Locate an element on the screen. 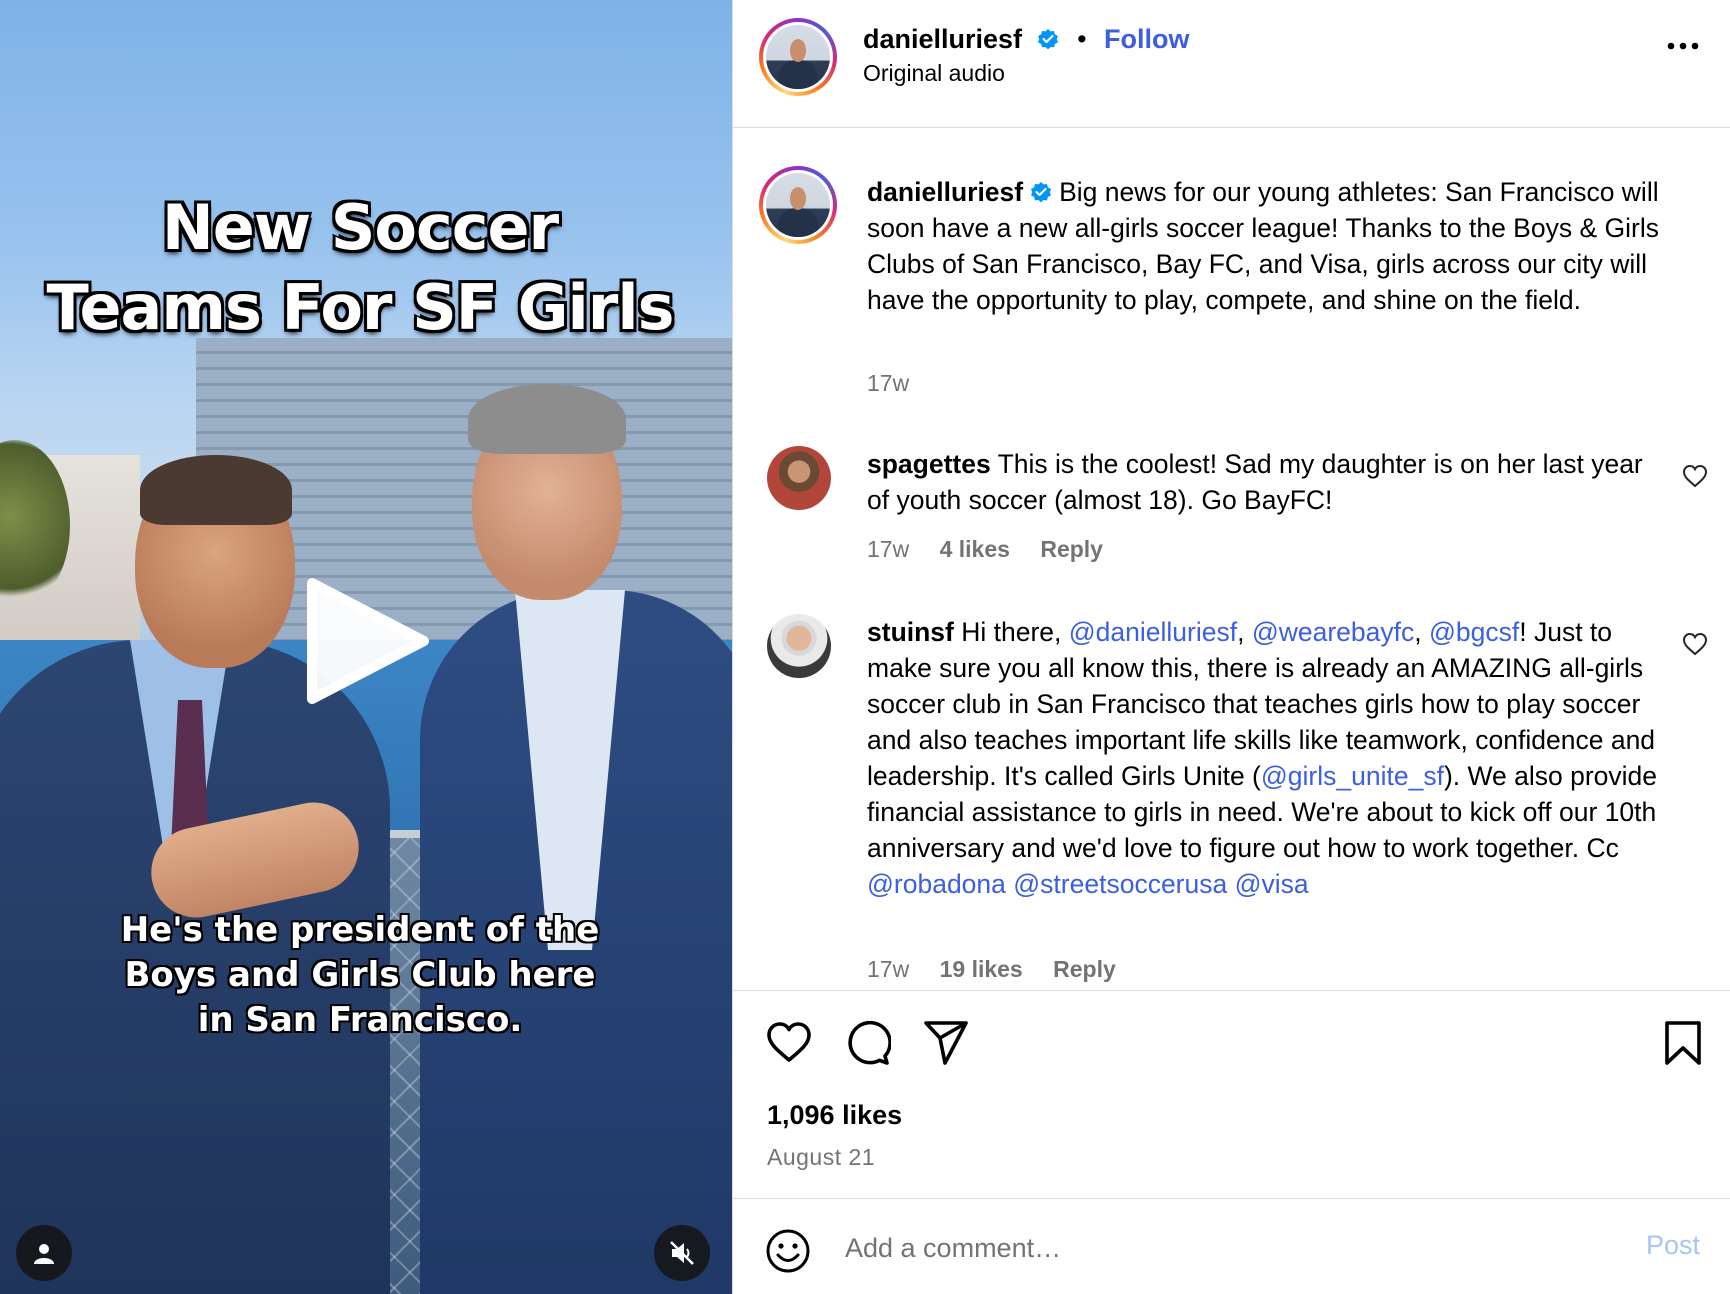 Image resolution: width=1730 pixels, height=1294 pixels. caption-meta: 17w is located at coordinates (900, 383).